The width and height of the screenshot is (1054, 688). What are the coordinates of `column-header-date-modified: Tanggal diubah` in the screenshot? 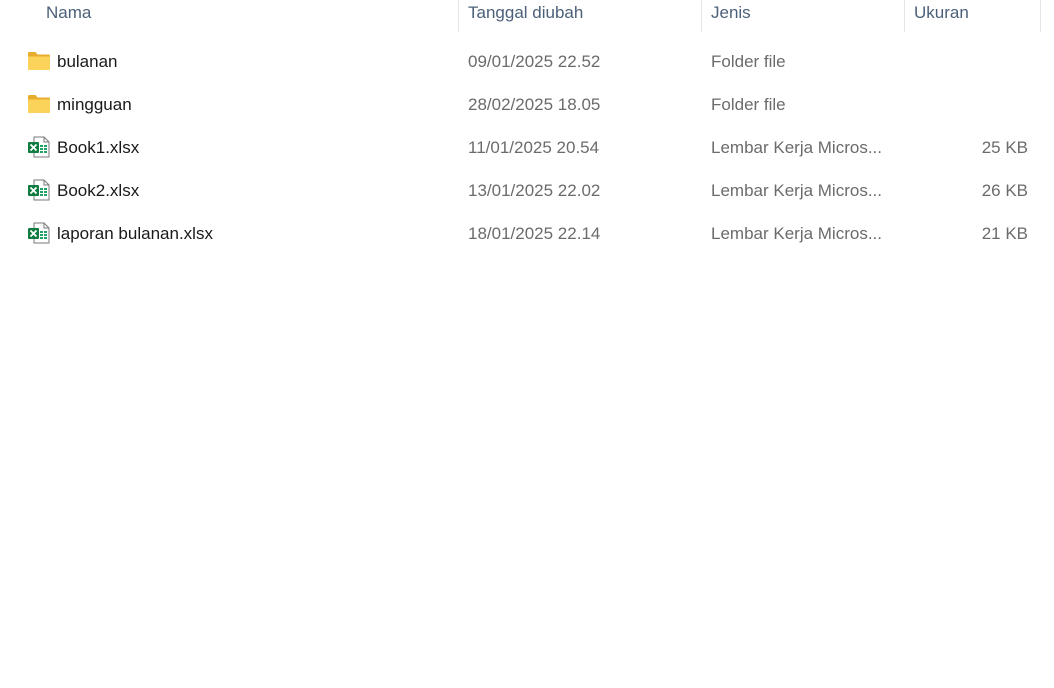 It's located at (579, 16).